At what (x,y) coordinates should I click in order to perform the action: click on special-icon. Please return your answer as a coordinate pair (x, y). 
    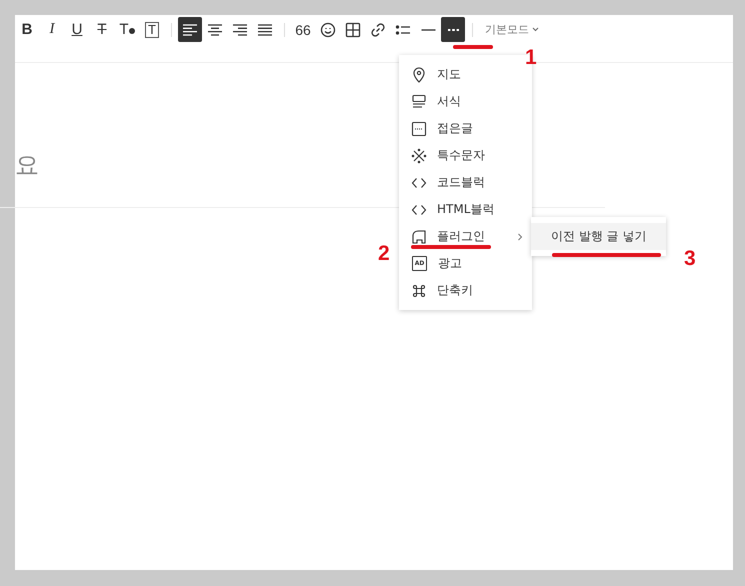
    Looking at the image, I should click on (419, 156).